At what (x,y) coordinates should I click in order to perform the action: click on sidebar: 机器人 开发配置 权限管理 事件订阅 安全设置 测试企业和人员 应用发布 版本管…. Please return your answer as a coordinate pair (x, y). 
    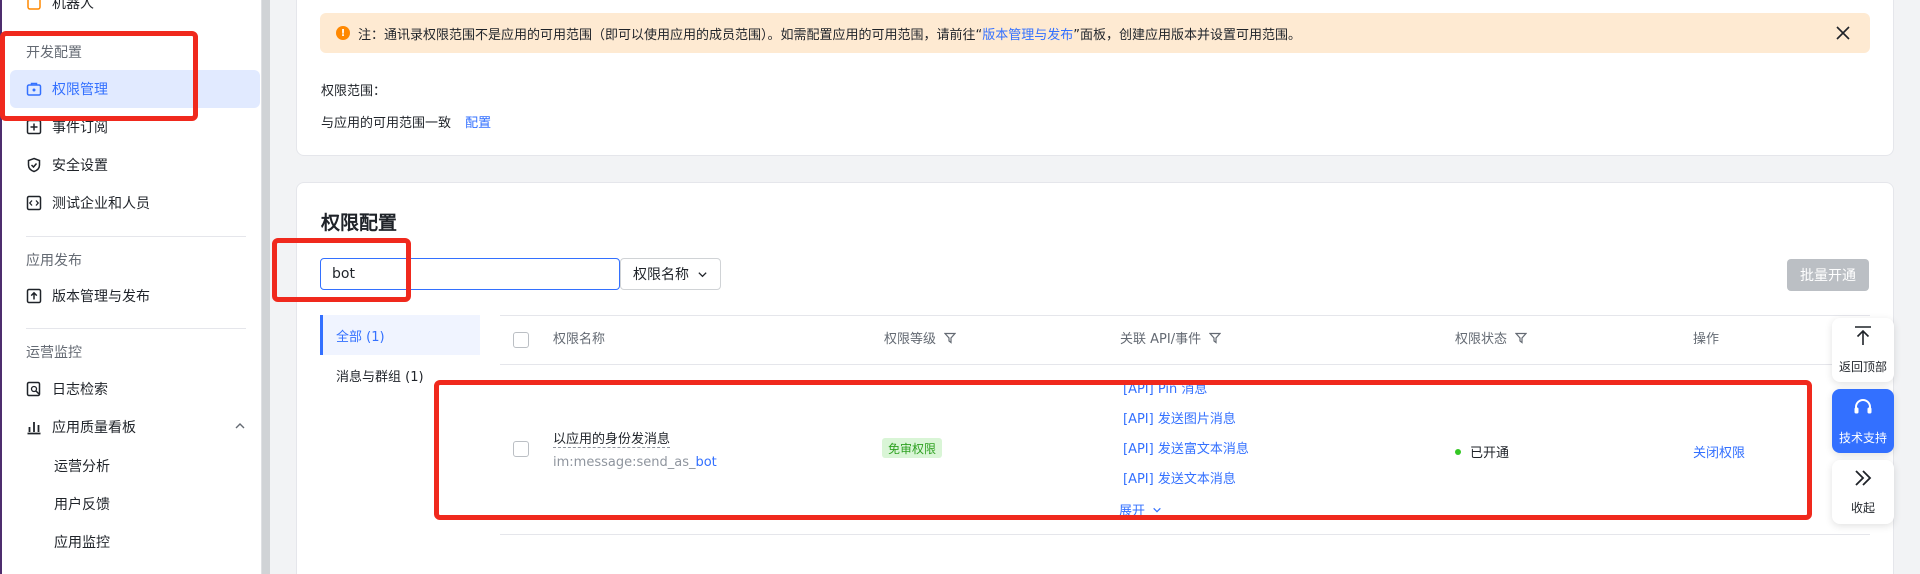
    Looking at the image, I should click on (131, 287).